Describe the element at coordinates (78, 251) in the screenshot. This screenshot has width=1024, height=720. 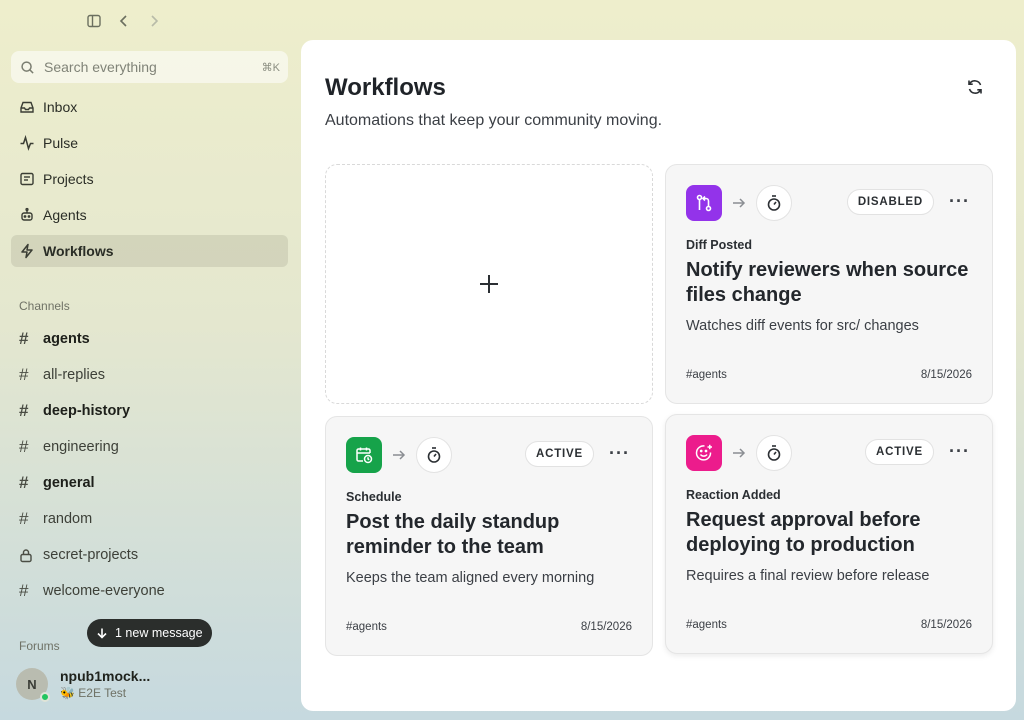
I see `sidebar-item-label: Workflows` at that location.